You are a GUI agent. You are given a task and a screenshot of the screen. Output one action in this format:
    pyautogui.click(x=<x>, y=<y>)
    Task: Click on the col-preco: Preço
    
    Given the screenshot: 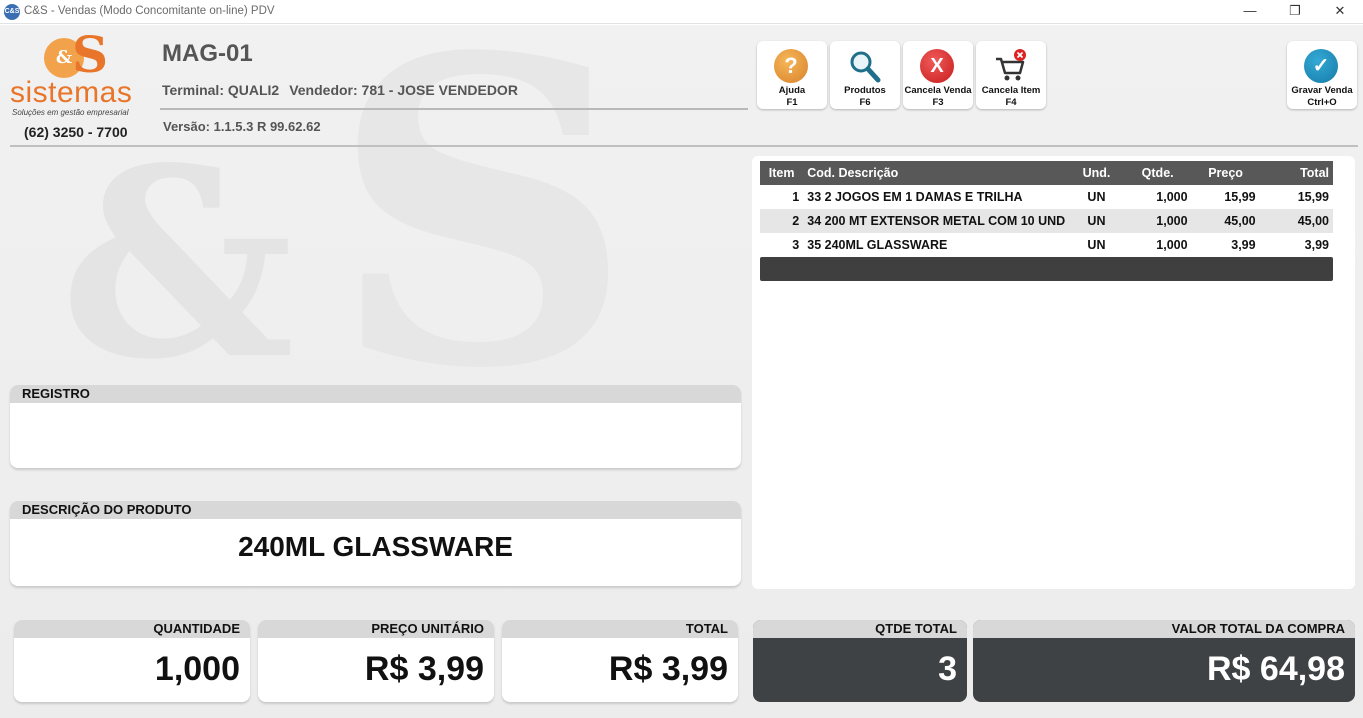 What is the action you would take?
    pyautogui.click(x=1225, y=173)
    